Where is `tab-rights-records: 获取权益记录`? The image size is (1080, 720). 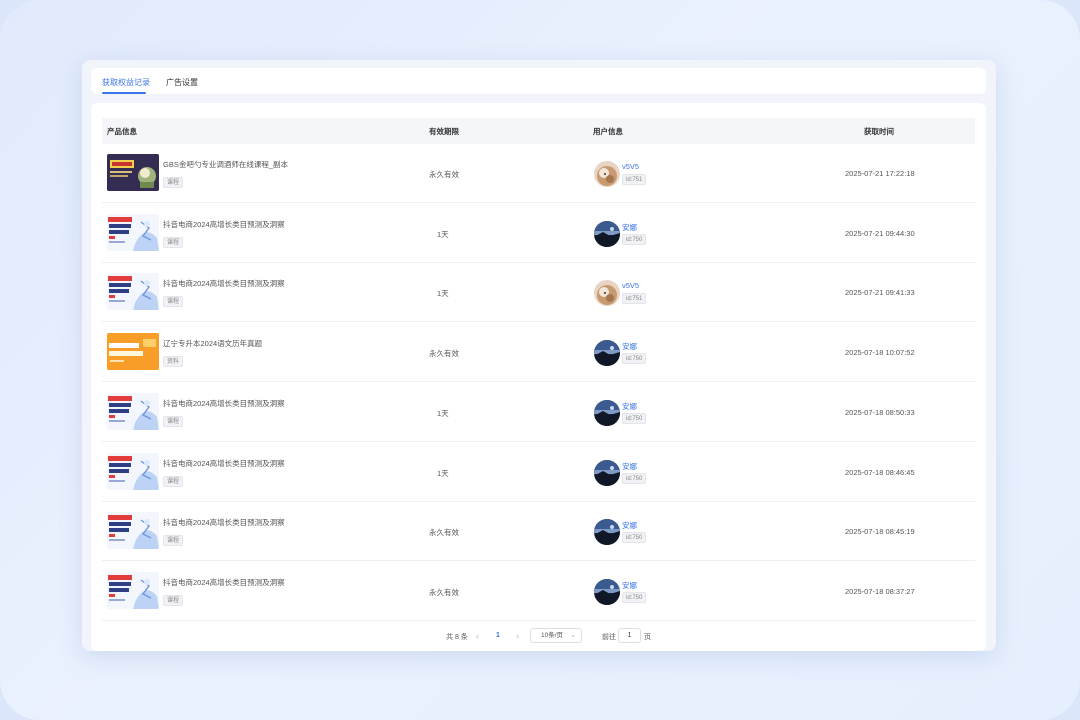 tab-rights-records: 获取权益记录 is located at coordinates (126, 83).